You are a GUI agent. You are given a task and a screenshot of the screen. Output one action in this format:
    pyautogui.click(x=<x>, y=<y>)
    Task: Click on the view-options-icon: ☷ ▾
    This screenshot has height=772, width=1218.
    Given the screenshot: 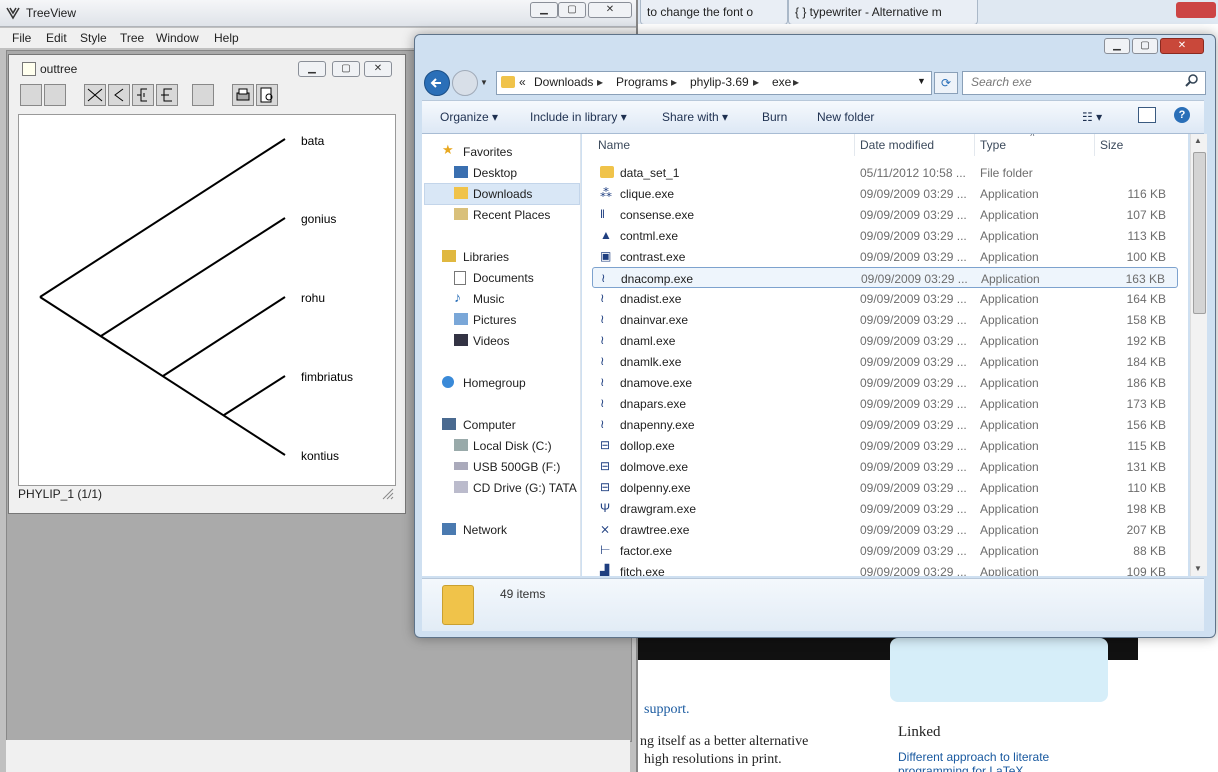 What is the action you would take?
    pyautogui.click(x=1092, y=117)
    